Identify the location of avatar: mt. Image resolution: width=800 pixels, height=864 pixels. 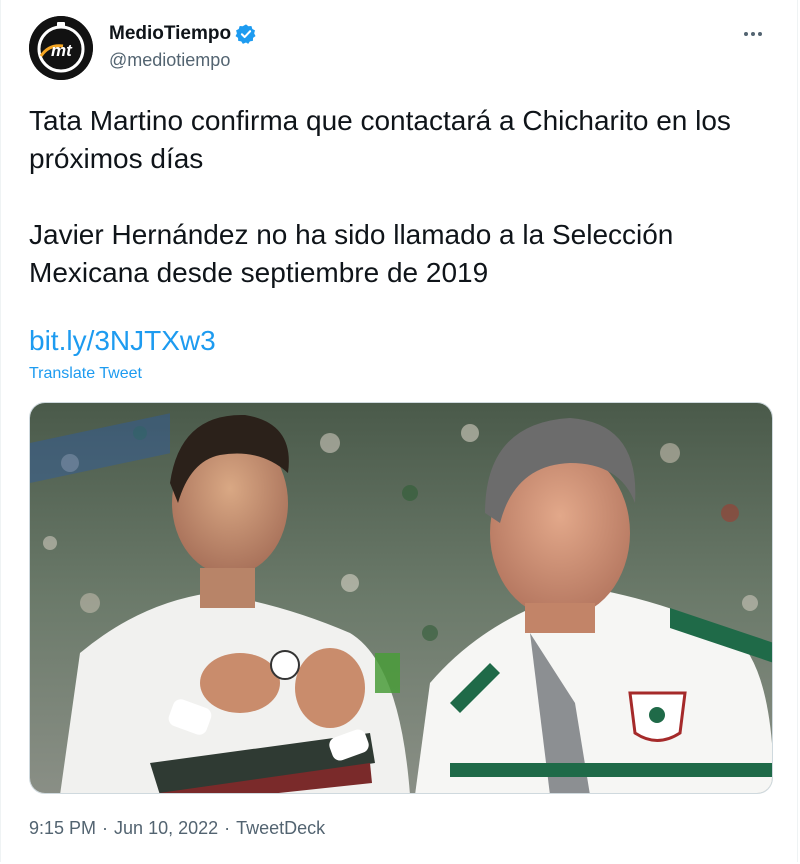
(61, 48).